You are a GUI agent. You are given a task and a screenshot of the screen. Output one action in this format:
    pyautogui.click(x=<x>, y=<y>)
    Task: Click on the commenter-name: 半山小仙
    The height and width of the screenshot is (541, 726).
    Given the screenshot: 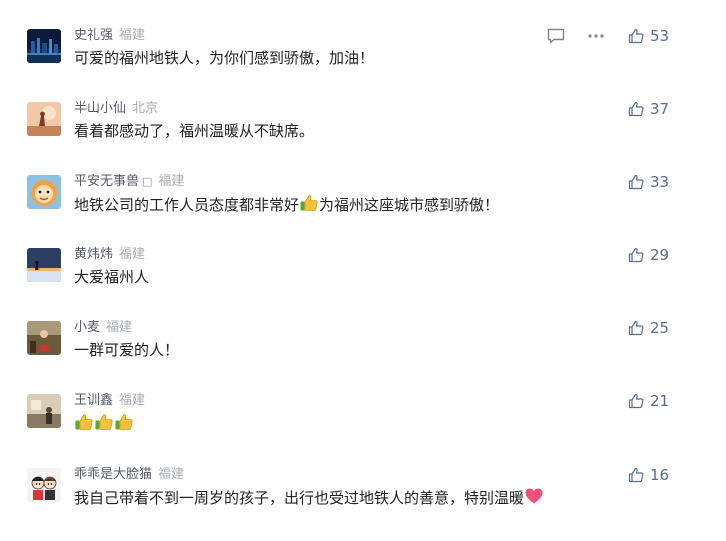 What is the action you would take?
    pyautogui.click(x=100, y=108)
    